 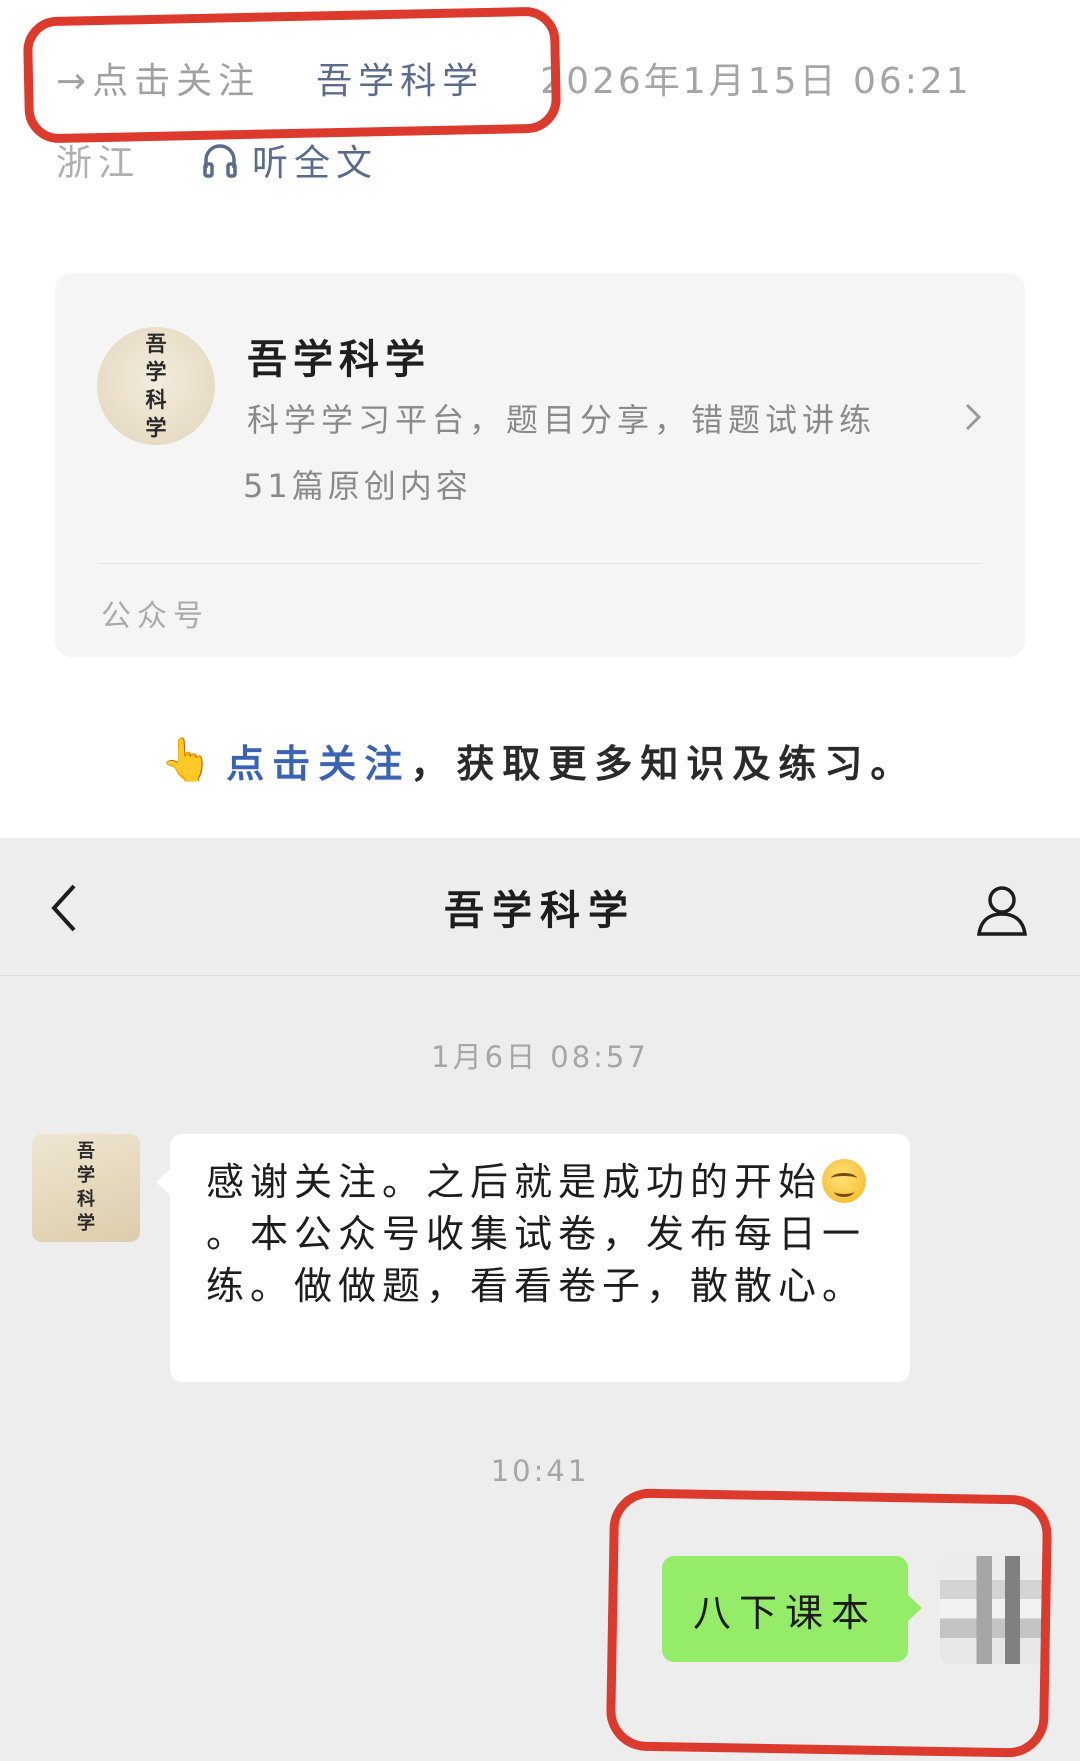 I want to click on account-avatar: 吾 学 科 学, so click(x=156, y=386).